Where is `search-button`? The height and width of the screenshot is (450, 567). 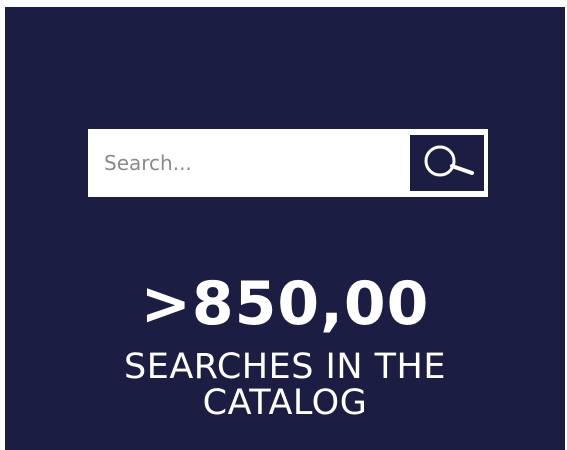 search-button is located at coordinates (447, 163).